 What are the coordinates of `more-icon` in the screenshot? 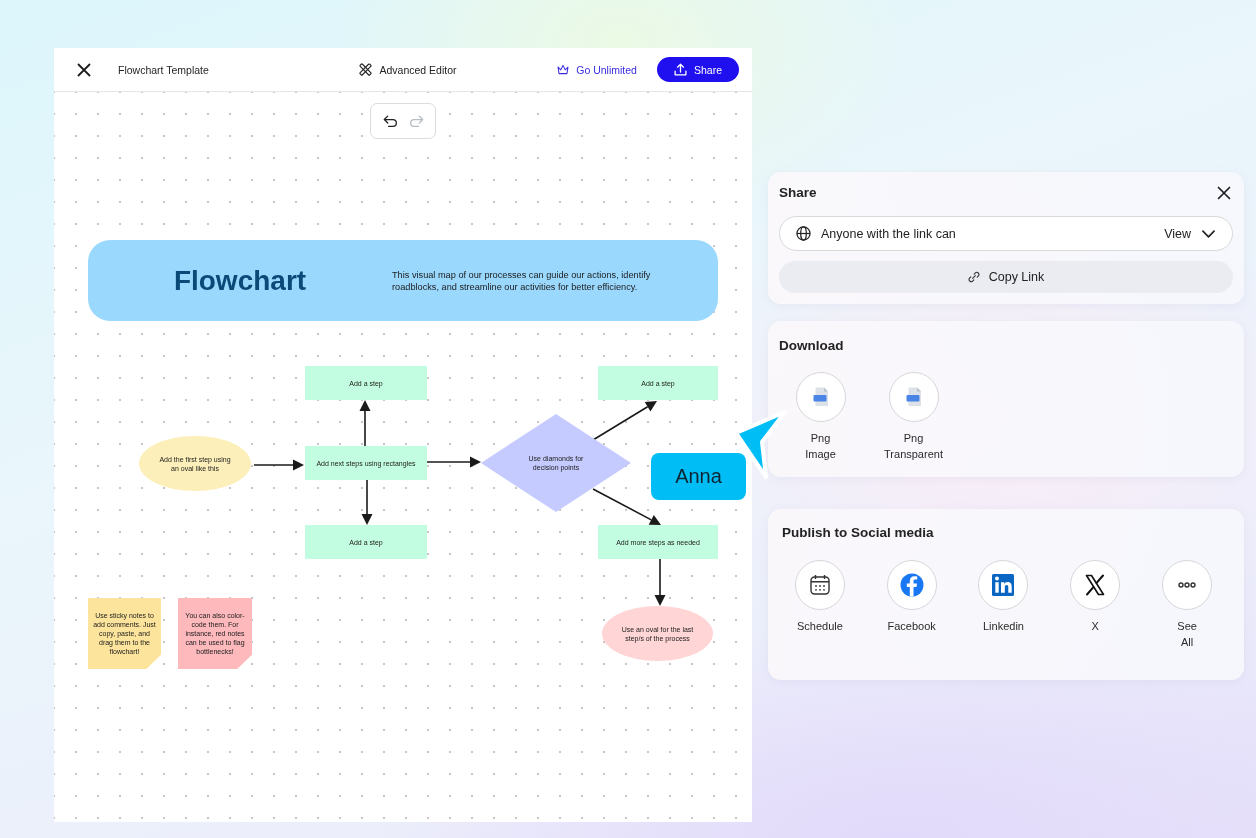 It's located at (1187, 585).